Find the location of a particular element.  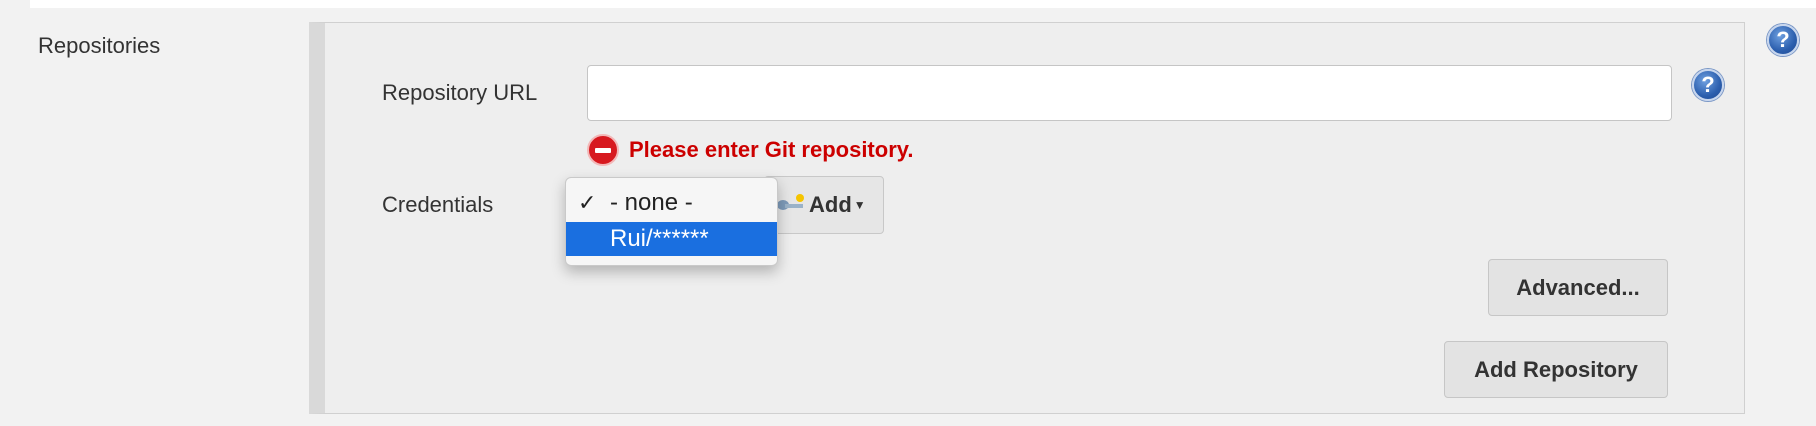

validation-error: Please enter Git repository. is located at coordinates (750, 150).